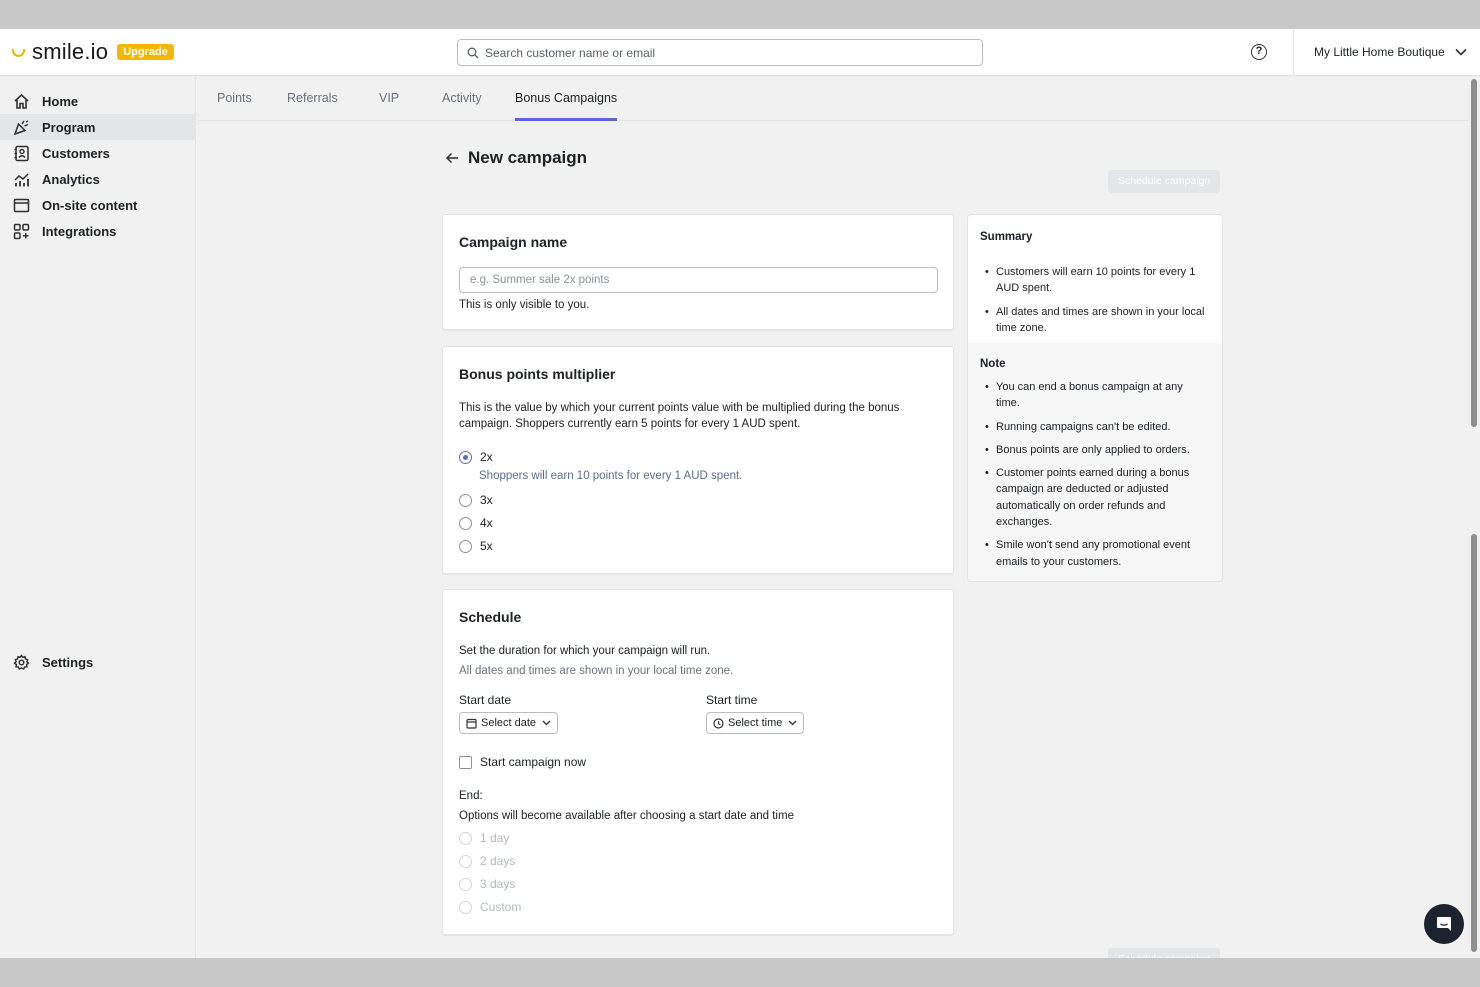 The width and height of the screenshot is (1480, 987). Describe the element at coordinates (452, 158) in the screenshot. I see `back-arrow-icon` at that location.